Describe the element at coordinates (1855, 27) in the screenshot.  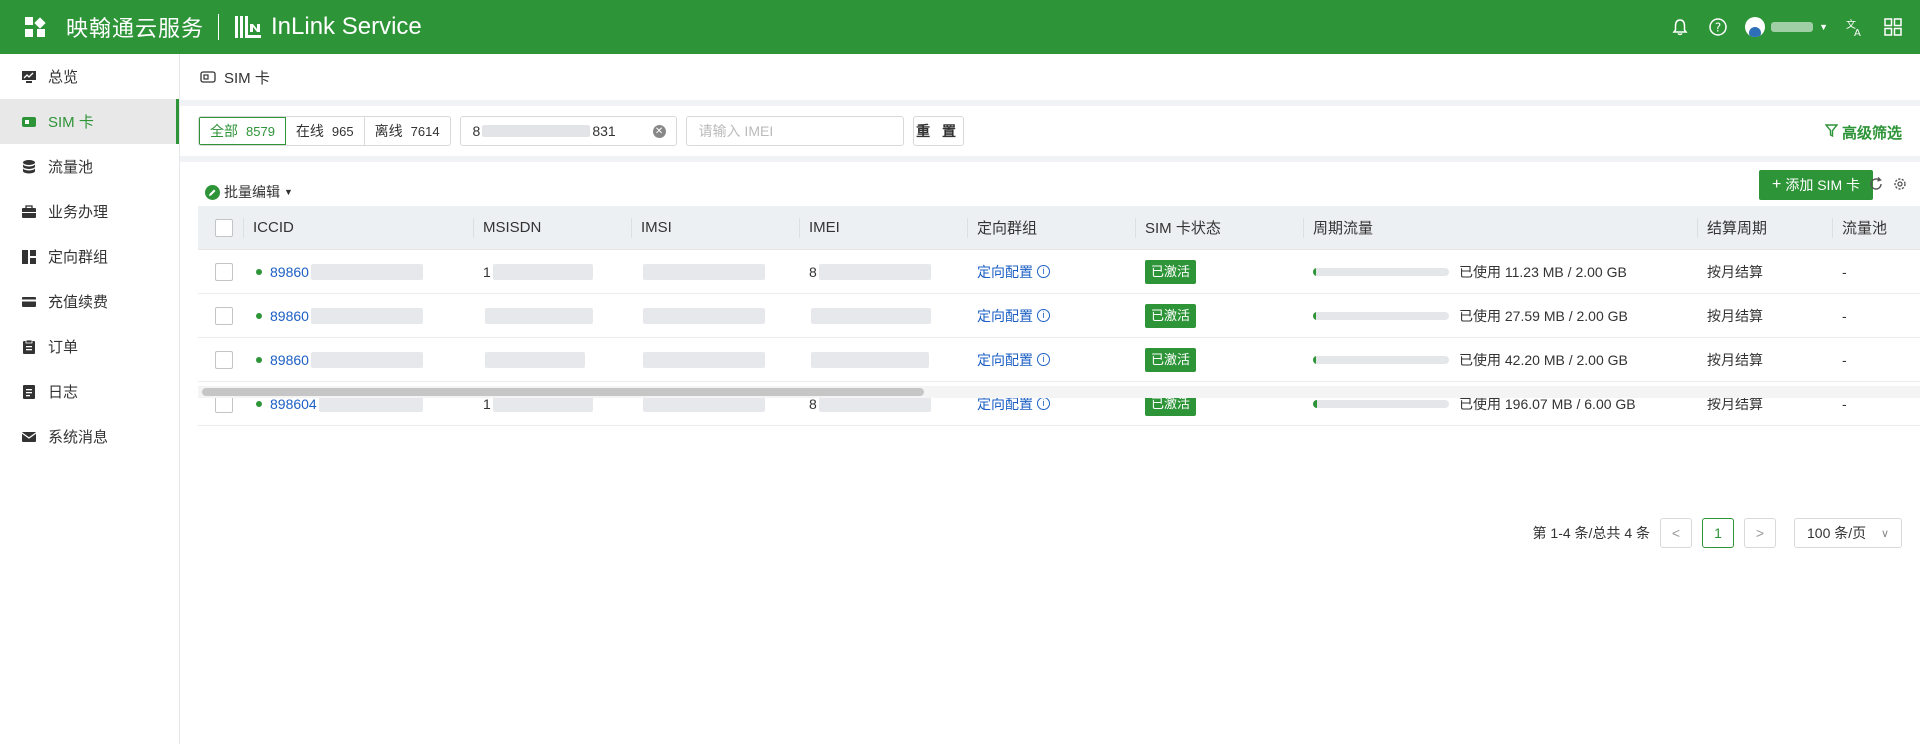
I see `translate-icon: 文A` at that location.